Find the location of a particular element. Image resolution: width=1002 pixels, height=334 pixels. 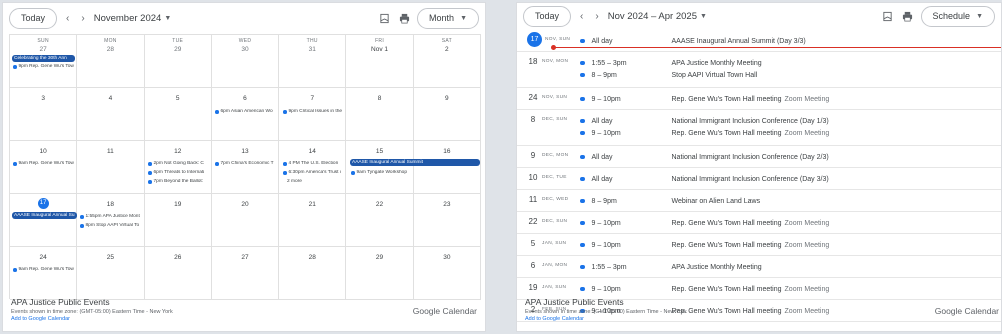

day-cell: 4 is located at coordinates (111, 114).